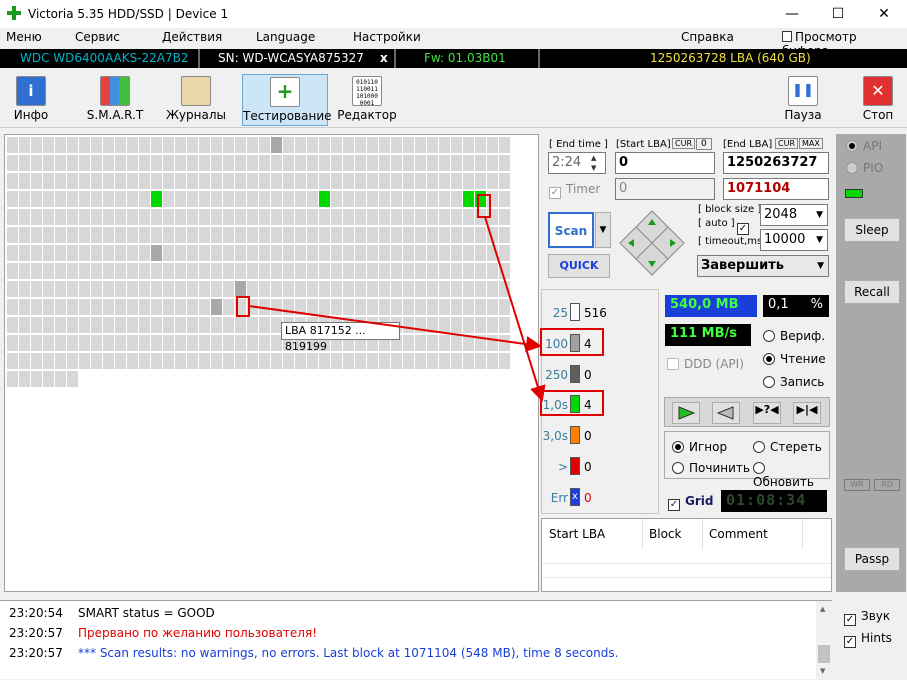 Image resolution: width=907 pixels, height=680 pixels. What do you see at coordinates (555, 405) in the screenshot?
I see `stat-label: 1,0s` at bounding box center [555, 405].